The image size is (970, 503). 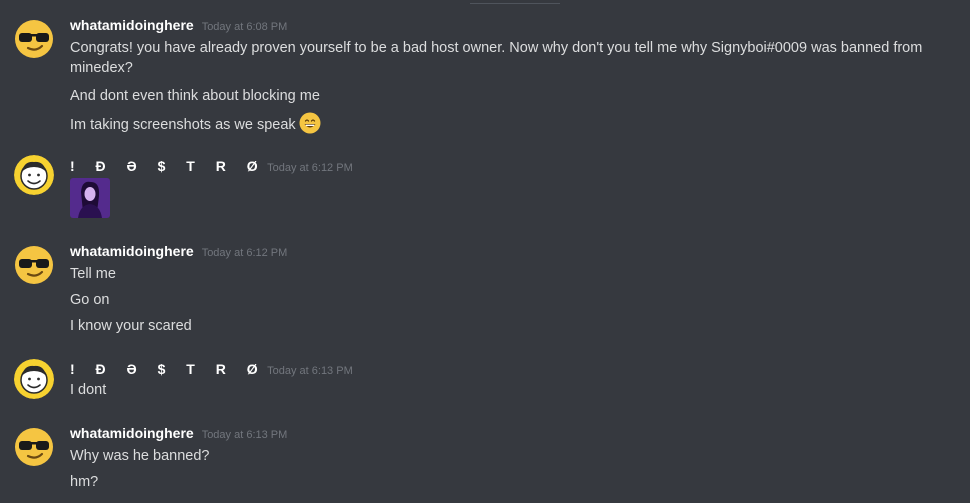 What do you see at coordinates (515, 2) in the screenshot?
I see `divider` at bounding box center [515, 2].